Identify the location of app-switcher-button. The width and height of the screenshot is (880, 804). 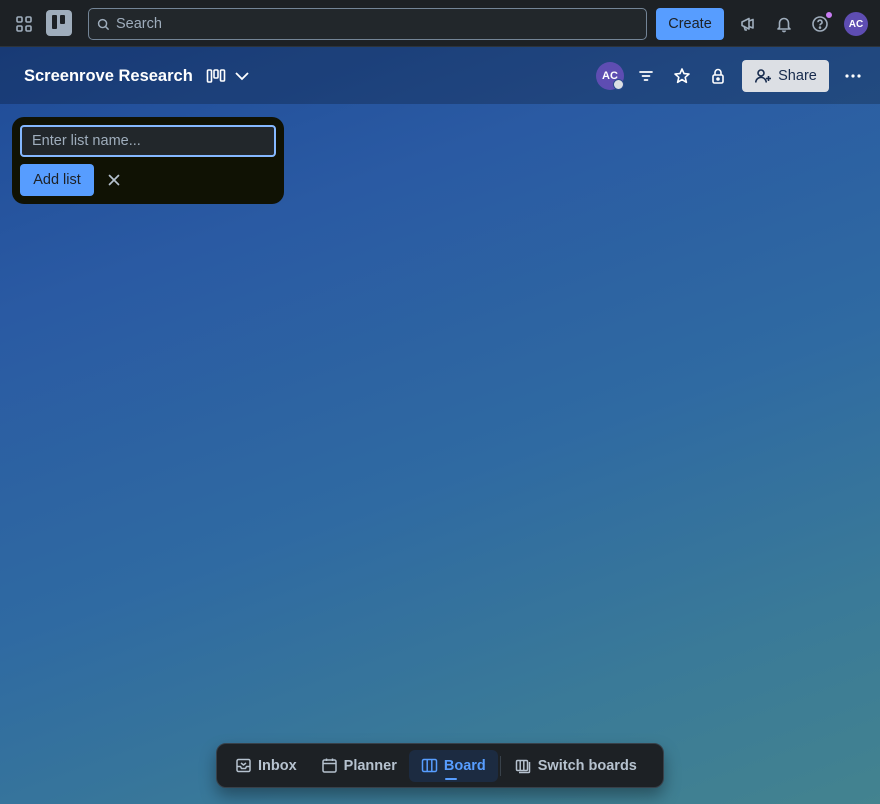
(24, 24).